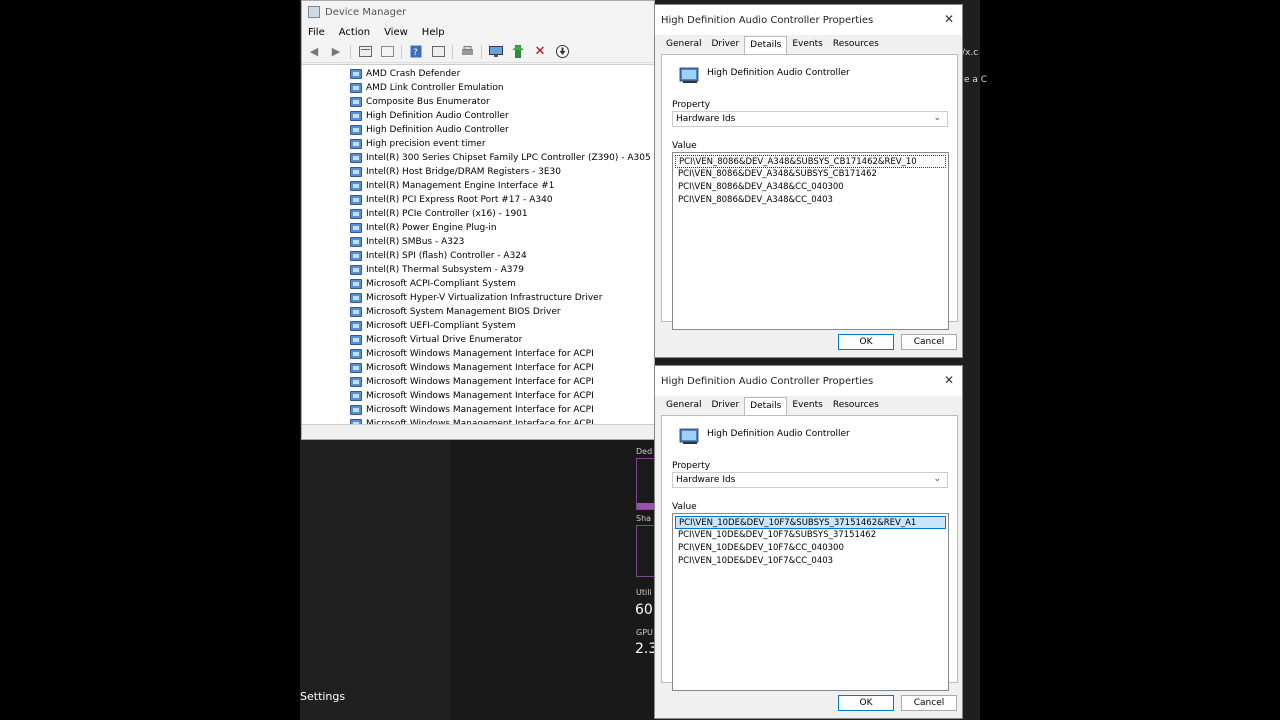 The width and height of the screenshot is (1280, 720). Describe the element at coordinates (810, 200) in the screenshot. I see `value-item: PCI\VEN_8086&DEV_A348&CC_0403` at that location.